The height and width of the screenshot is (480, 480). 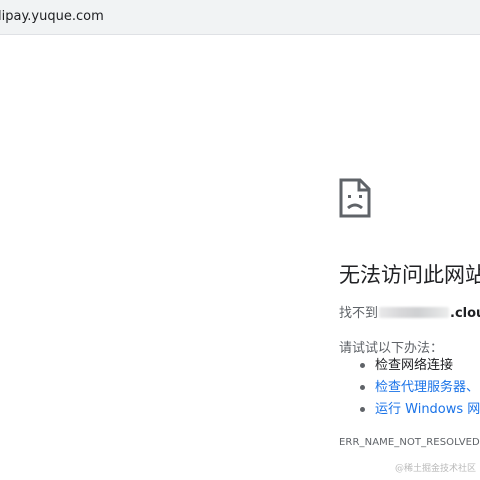 I want to click on redacted-host, so click(x=414, y=312).